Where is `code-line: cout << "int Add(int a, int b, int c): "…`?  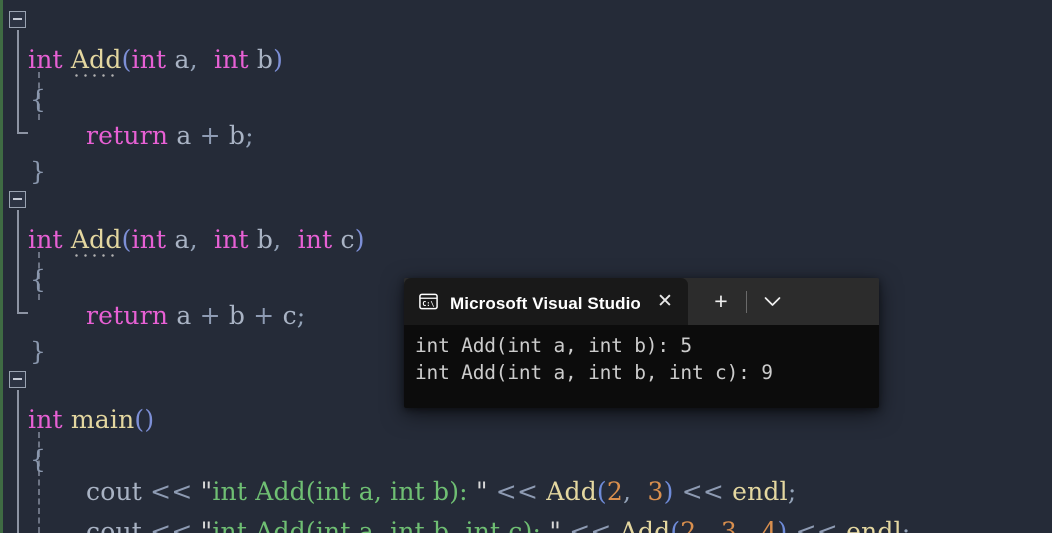
code-line: cout << "int Add(int a, int b, int c): "… is located at coordinates (455, 502).